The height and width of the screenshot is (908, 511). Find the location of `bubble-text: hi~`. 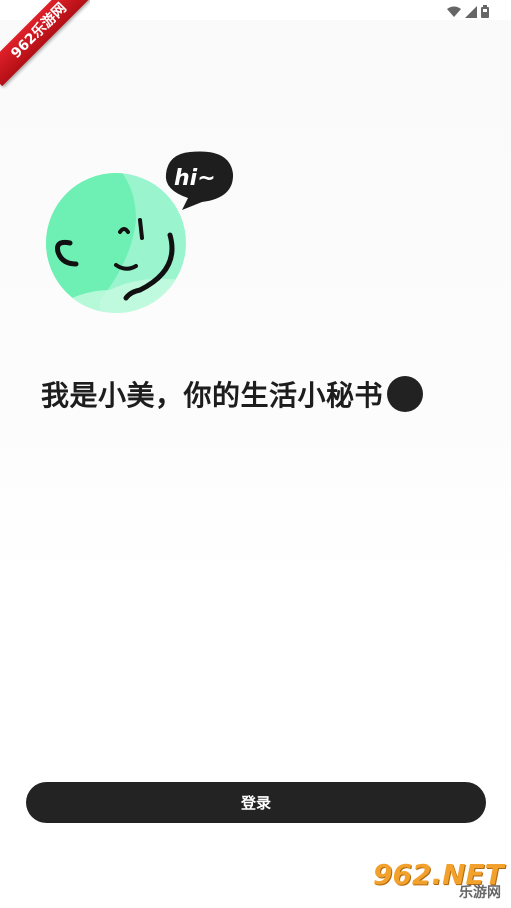

bubble-text: hi~ is located at coordinates (195, 178).